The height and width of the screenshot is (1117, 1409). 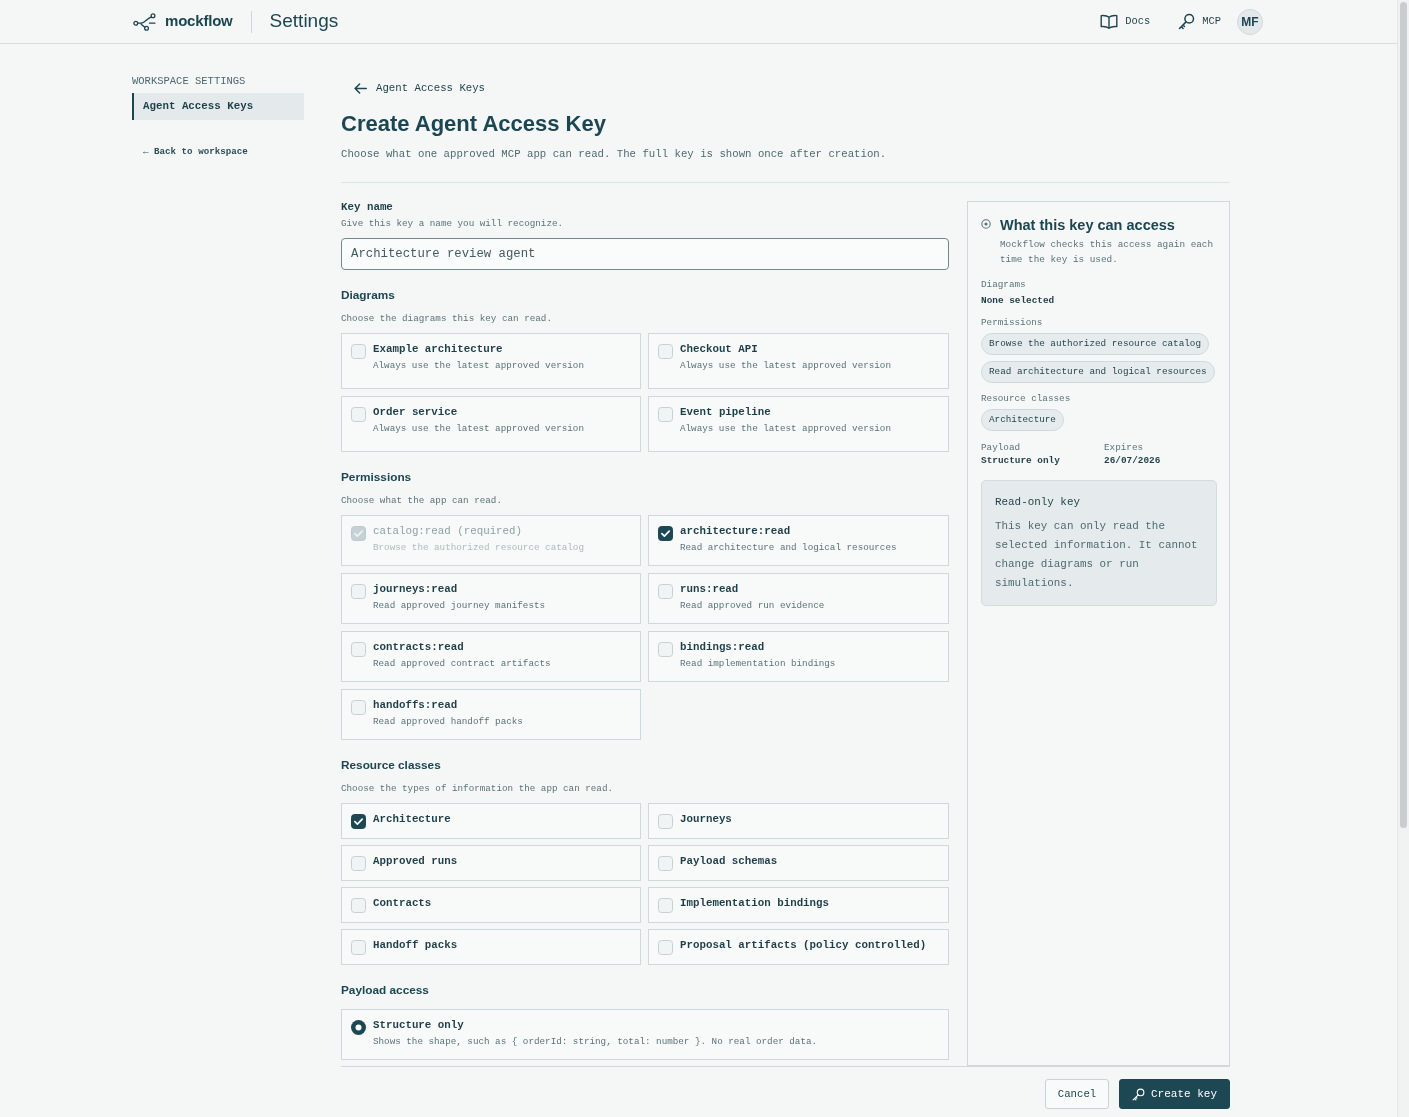 What do you see at coordinates (419, 1025) in the screenshot?
I see `option-title: Structure only` at bounding box center [419, 1025].